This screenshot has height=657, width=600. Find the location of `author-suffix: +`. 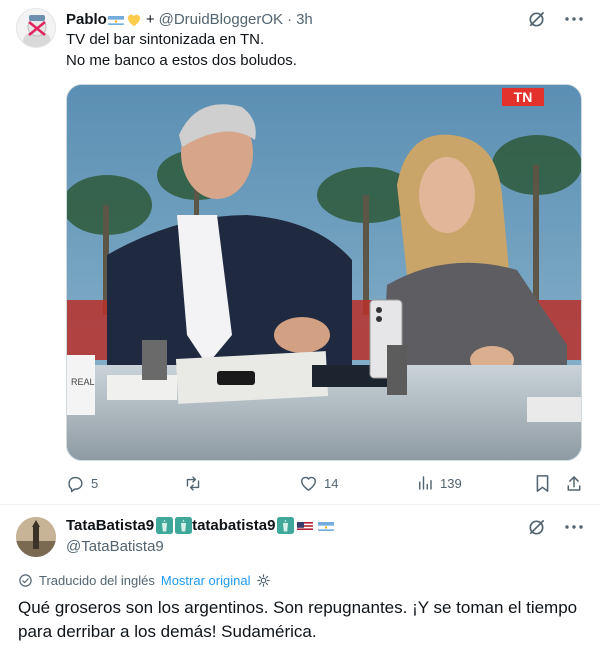

author-suffix: + is located at coordinates (150, 19).